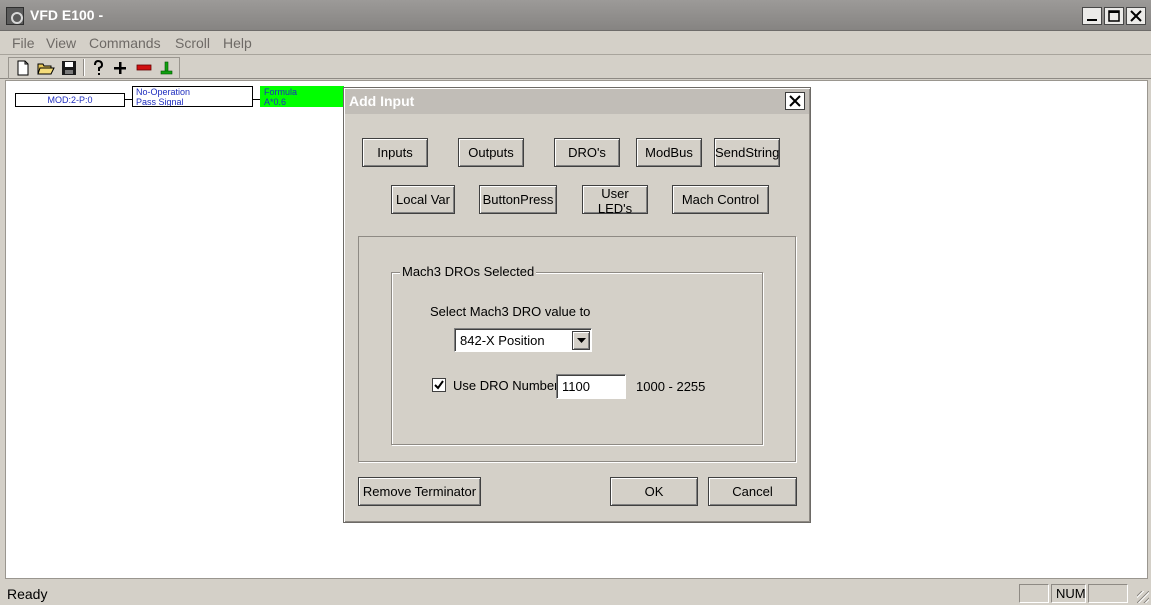 The height and width of the screenshot is (605, 1151). I want to click on terminator-button, so click(167, 68).